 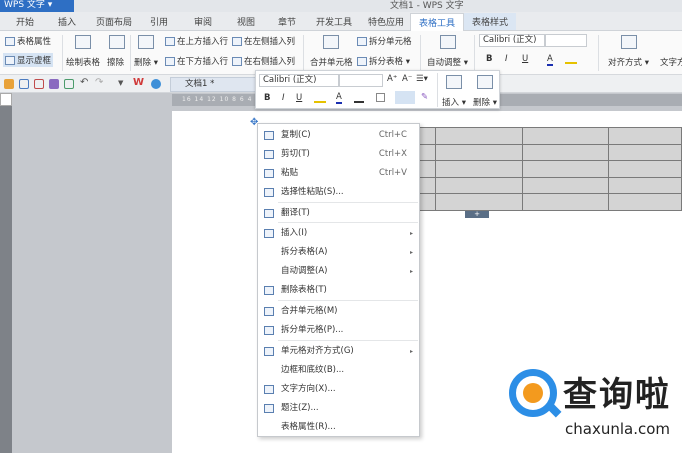 I want to click on show-gridlines-button: 显示虚框, so click(x=28, y=60).